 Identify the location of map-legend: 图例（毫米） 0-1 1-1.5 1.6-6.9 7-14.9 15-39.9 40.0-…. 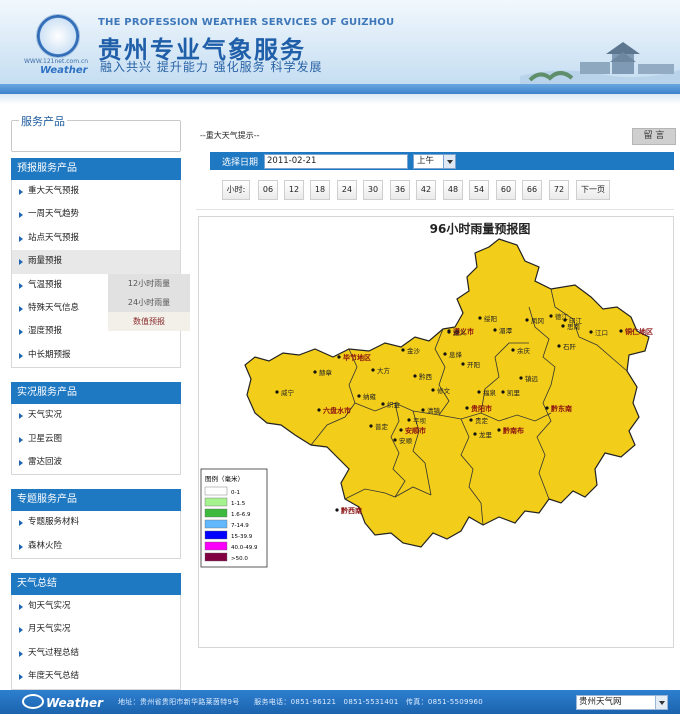
(234, 518).